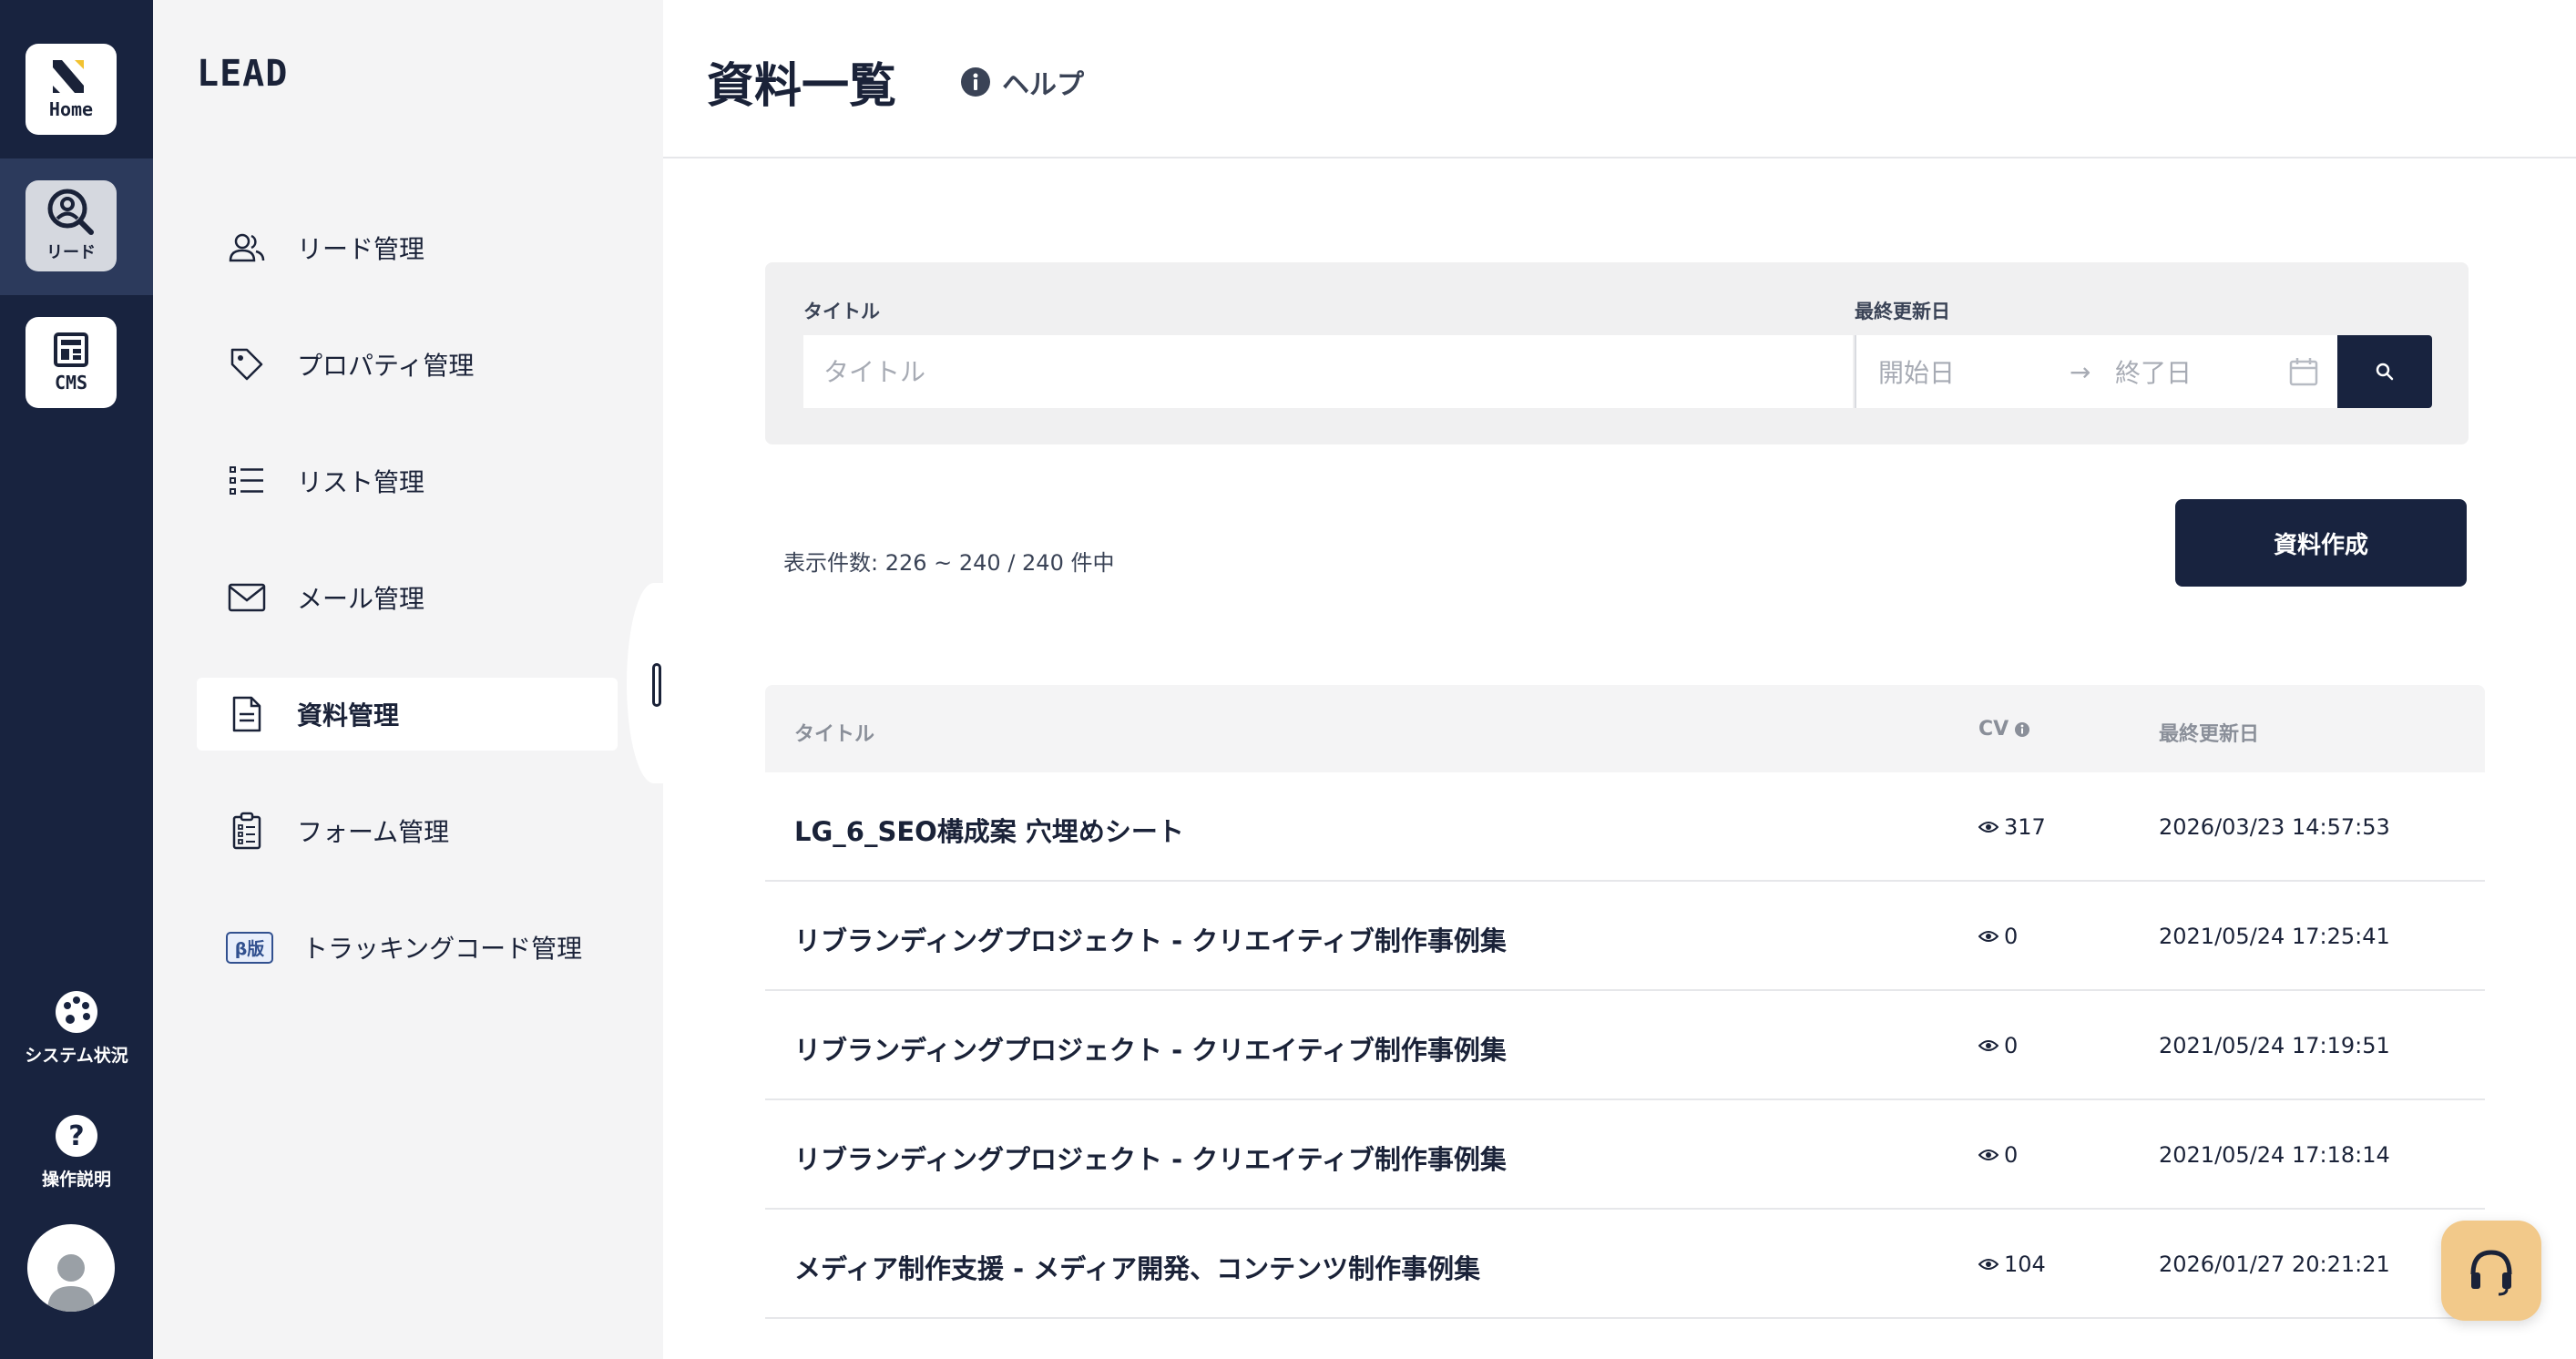 The image size is (2576, 1359). I want to click on sidebar-item-label: メール管理, so click(361, 599).